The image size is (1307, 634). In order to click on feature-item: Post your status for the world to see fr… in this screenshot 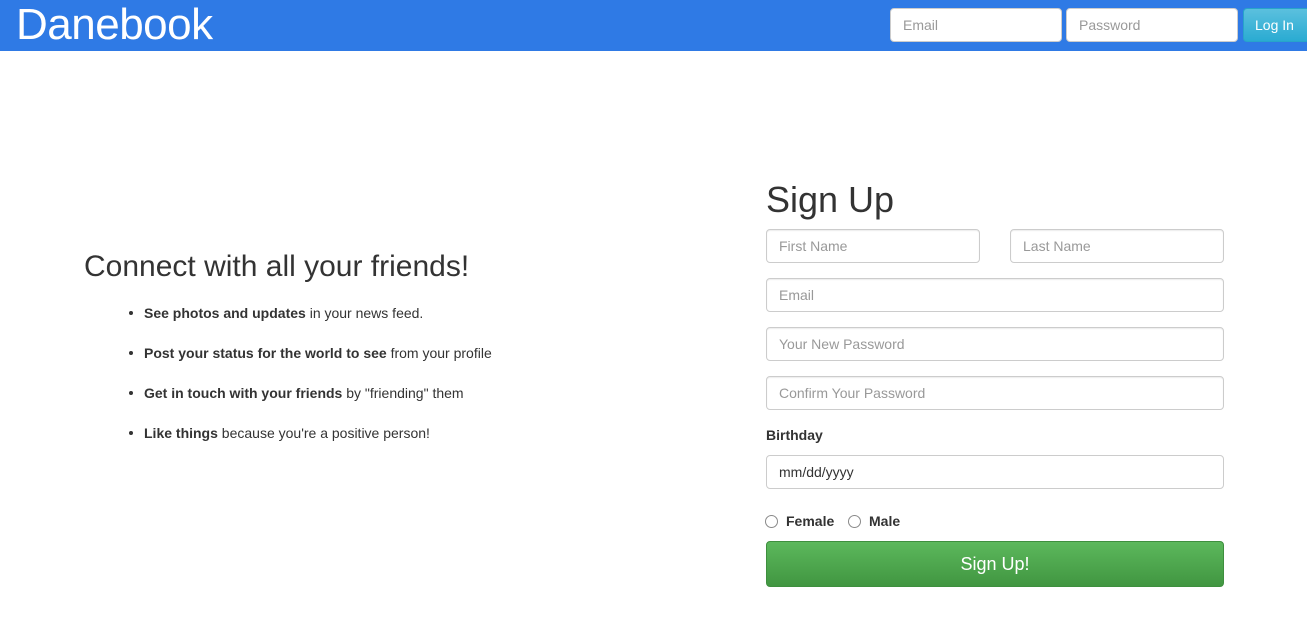, I will do `click(310, 362)`.